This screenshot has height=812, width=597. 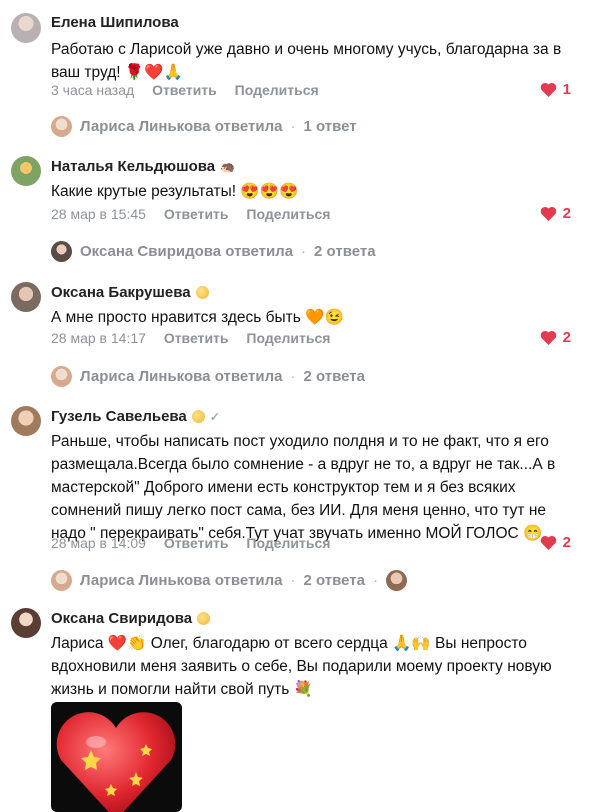 What do you see at coordinates (98, 338) in the screenshot?
I see `comment-time: 28 мар в 14:17` at bounding box center [98, 338].